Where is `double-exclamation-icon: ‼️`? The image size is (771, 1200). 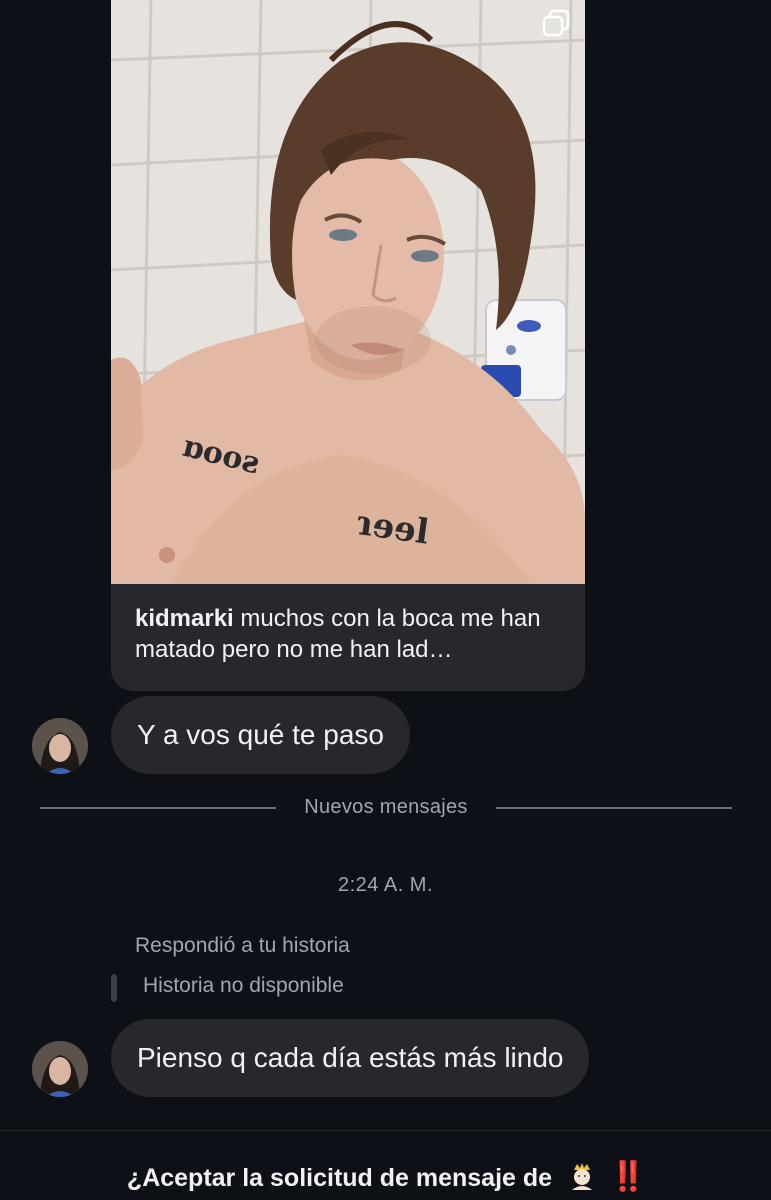 double-exclamation-icon: ‼️ is located at coordinates (627, 1177).